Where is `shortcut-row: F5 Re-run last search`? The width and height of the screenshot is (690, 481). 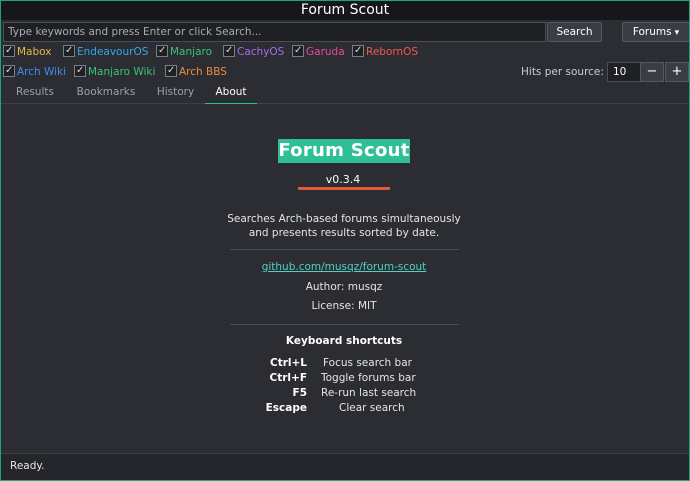
shortcut-row: F5 Re-run last search is located at coordinates (344, 394).